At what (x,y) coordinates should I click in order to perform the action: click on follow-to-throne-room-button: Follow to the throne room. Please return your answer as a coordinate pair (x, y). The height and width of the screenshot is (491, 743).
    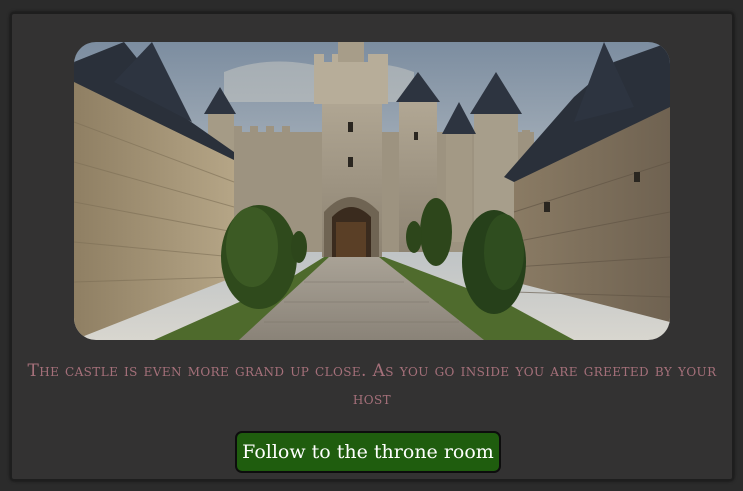
    Looking at the image, I should click on (368, 452).